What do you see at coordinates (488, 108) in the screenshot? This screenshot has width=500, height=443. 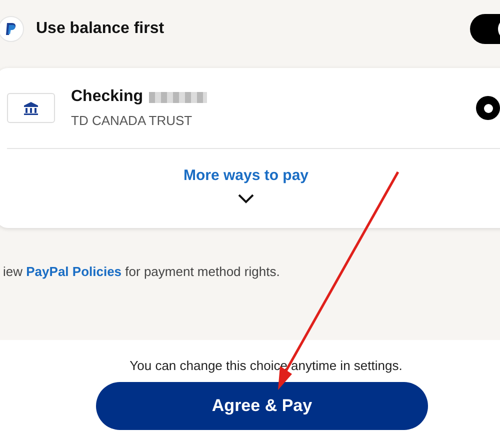 I see `radio-button` at bounding box center [488, 108].